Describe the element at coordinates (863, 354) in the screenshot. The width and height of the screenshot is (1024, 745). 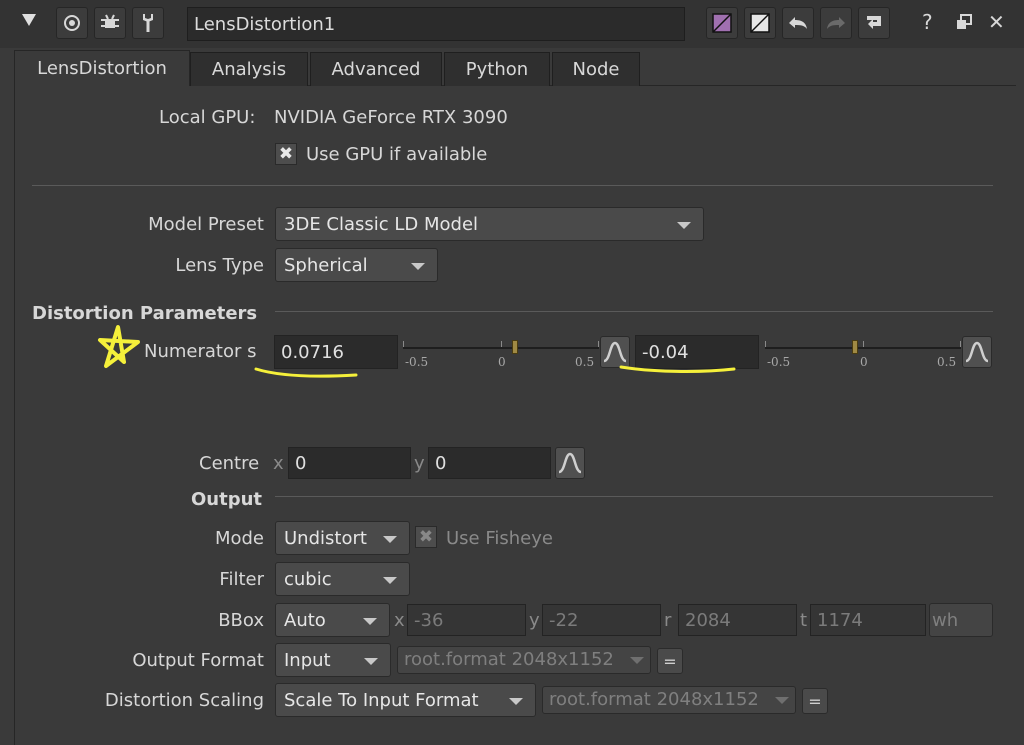
I see `numerator-s-slider-2: -0.5 0 0.5` at that location.